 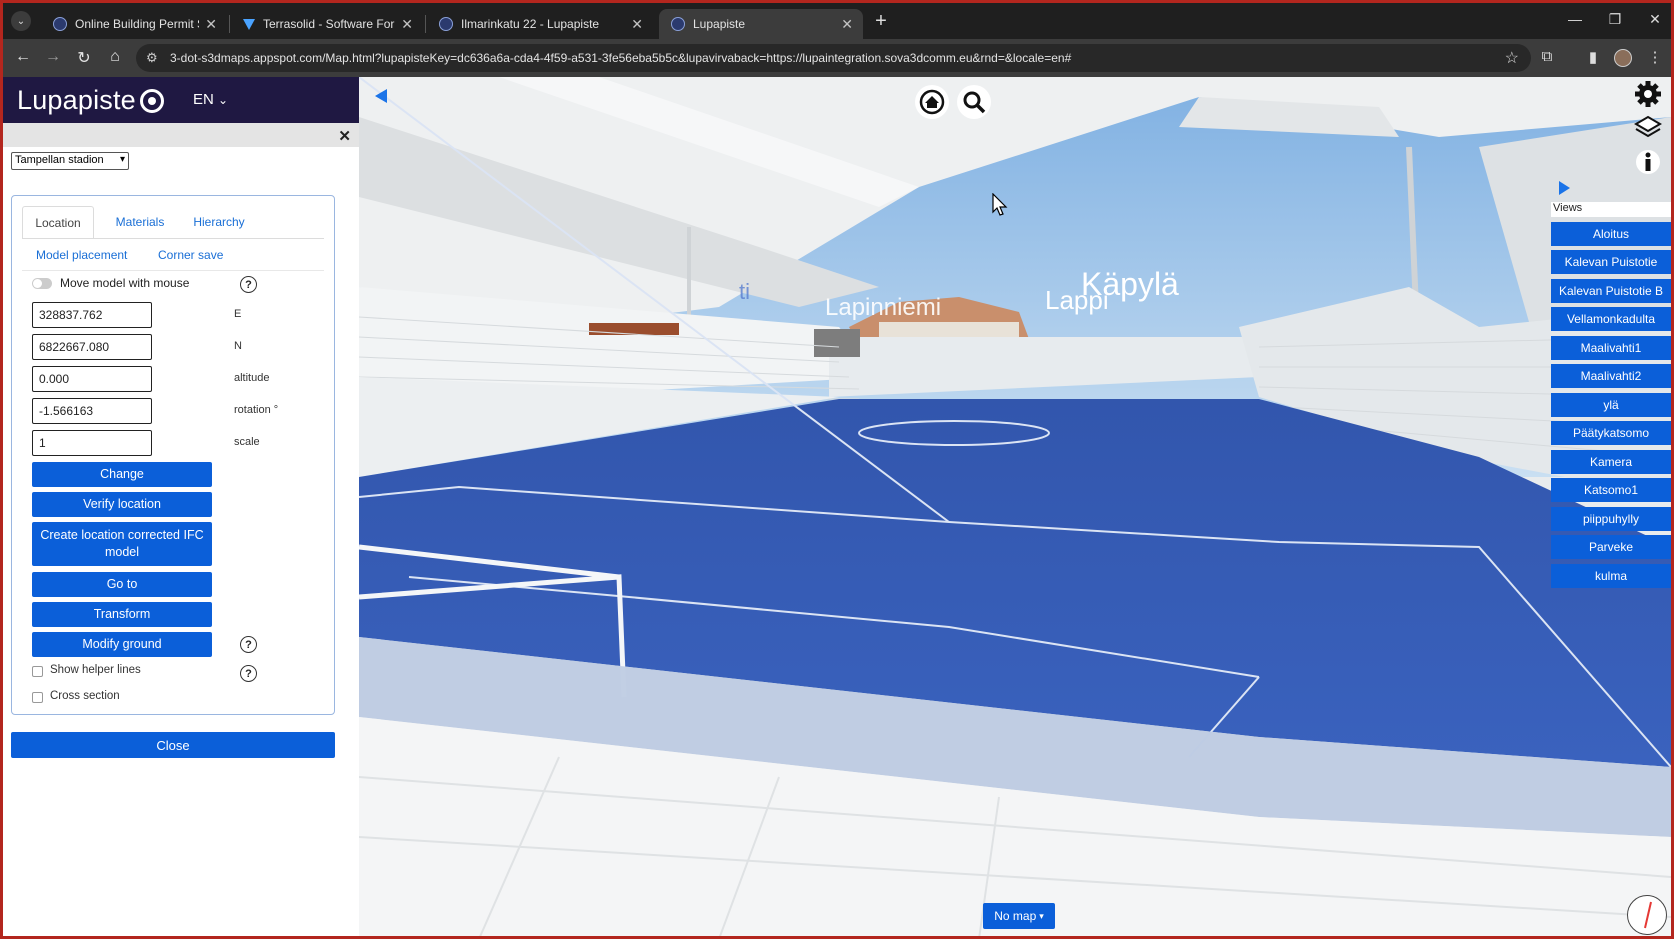 What do you see at coordinates (974, 102) in the screenshot?
I see `search-icon` at bounding box center [974, 102].